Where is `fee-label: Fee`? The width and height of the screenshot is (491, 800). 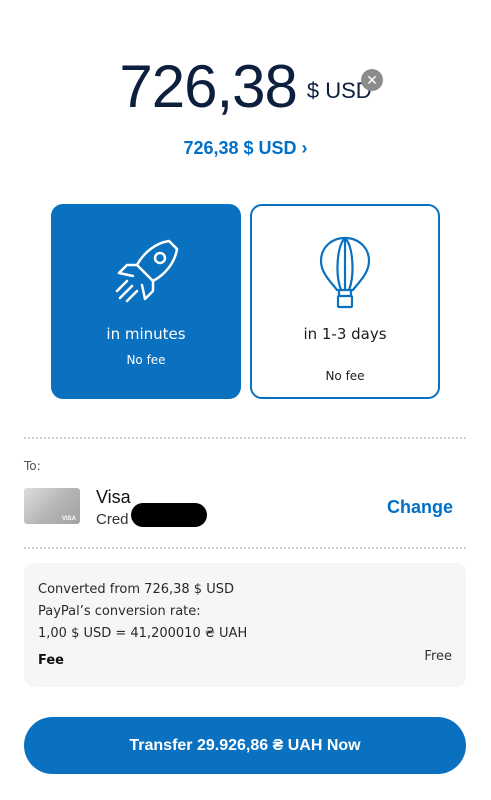 fee-label: Fee is located at coordinates (51, 660).